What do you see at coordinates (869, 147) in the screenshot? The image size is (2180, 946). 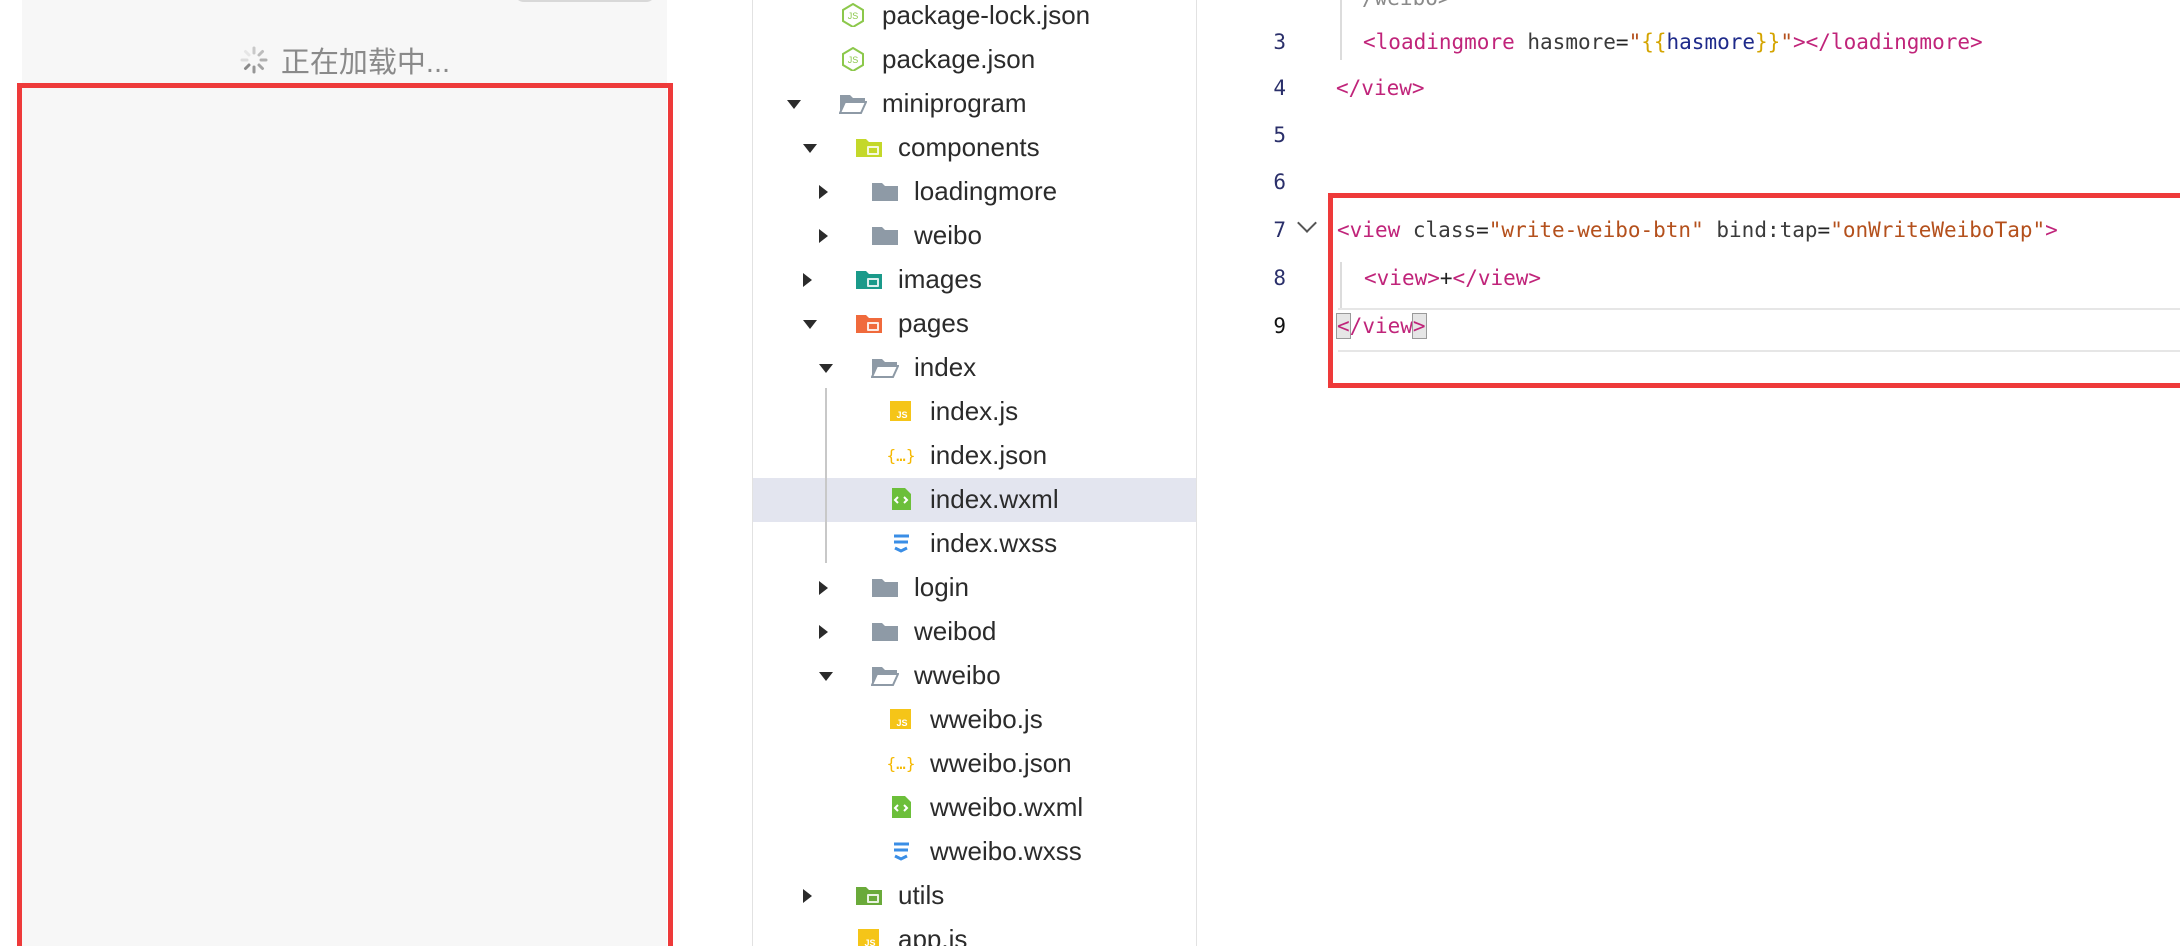 I see `components-folder-icon` at bounding box center [869, 147].